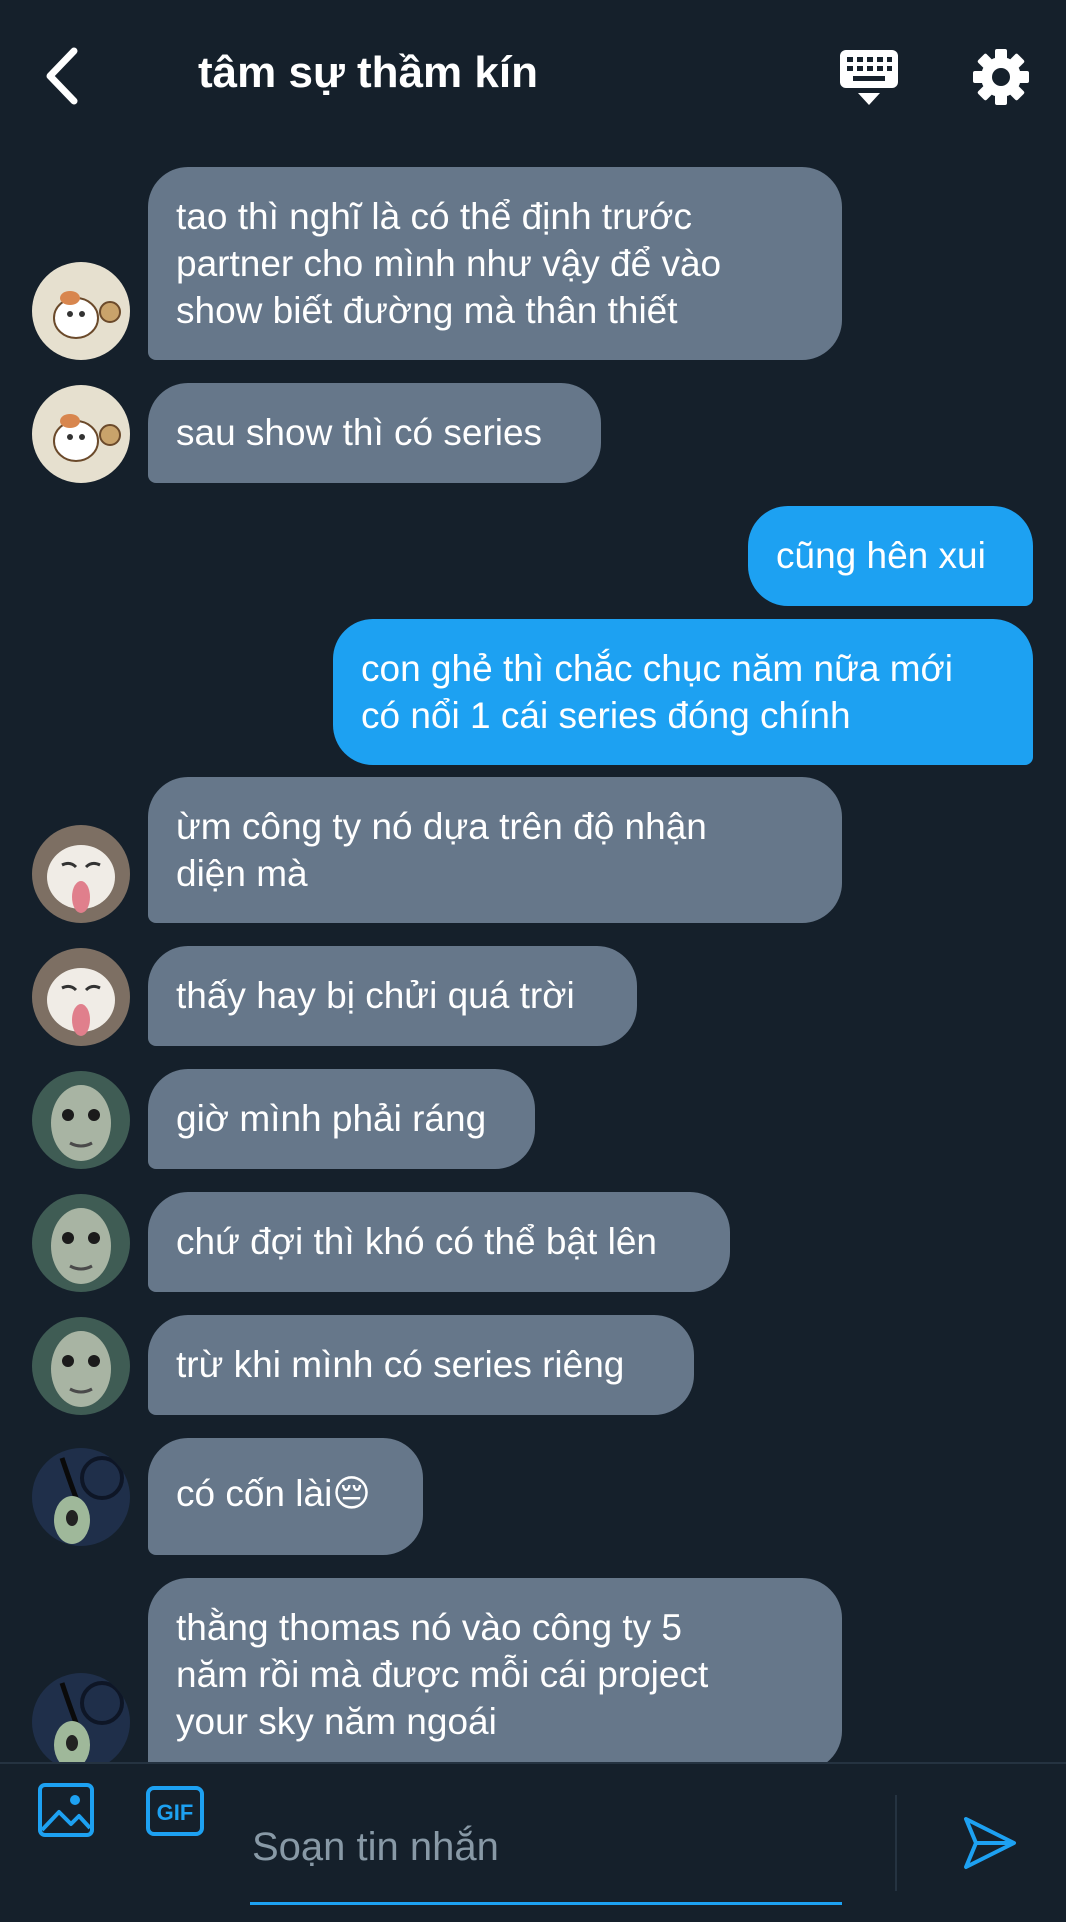 The height and width of the screenshot is (1922, 1066). Describe the element at coordinates (657, 668) in the screenshot. I see `message-text: con ghẻ thì chắc chục năm nữa mới` at that location.